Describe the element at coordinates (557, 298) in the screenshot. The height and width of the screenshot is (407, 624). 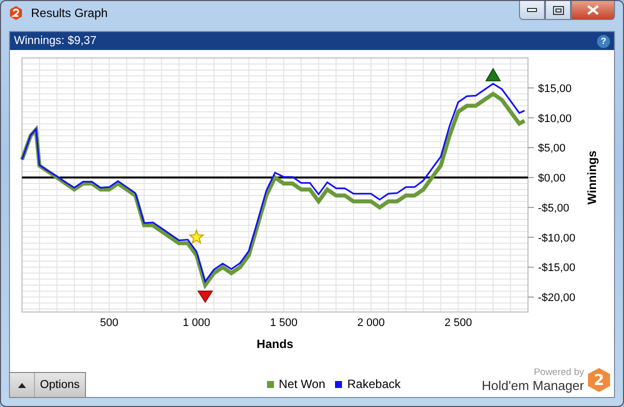
I see `y-tick-label: -$20,00` at that location.